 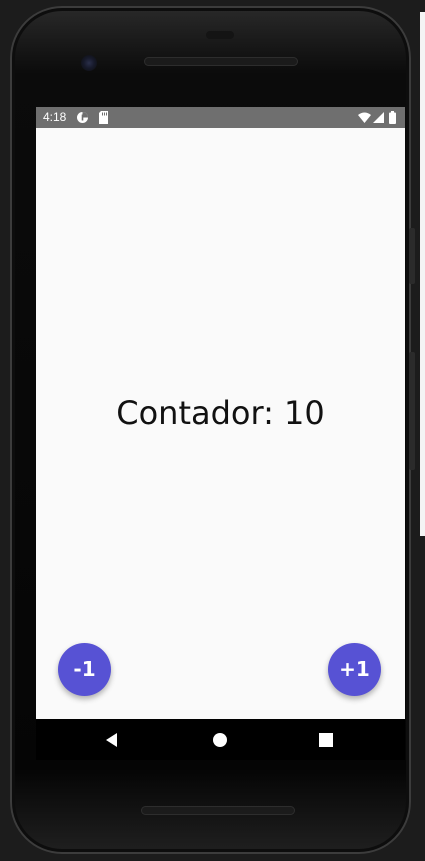 What do you see at coordinates (82, 119) in the screenshot?
I see `data-saver-icon` at bounding box center [82, 119].